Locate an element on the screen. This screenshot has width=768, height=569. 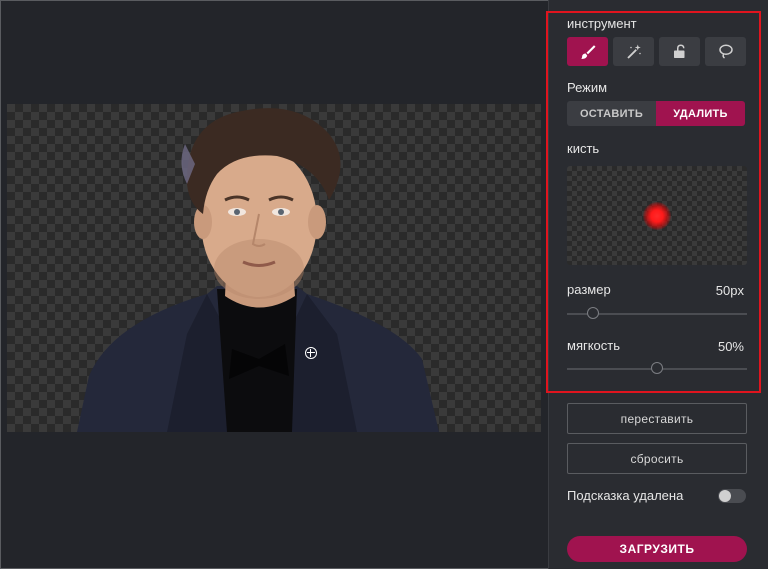
mode-delete-button: УДАЛИТЬ is located at coordinates (700, 113).